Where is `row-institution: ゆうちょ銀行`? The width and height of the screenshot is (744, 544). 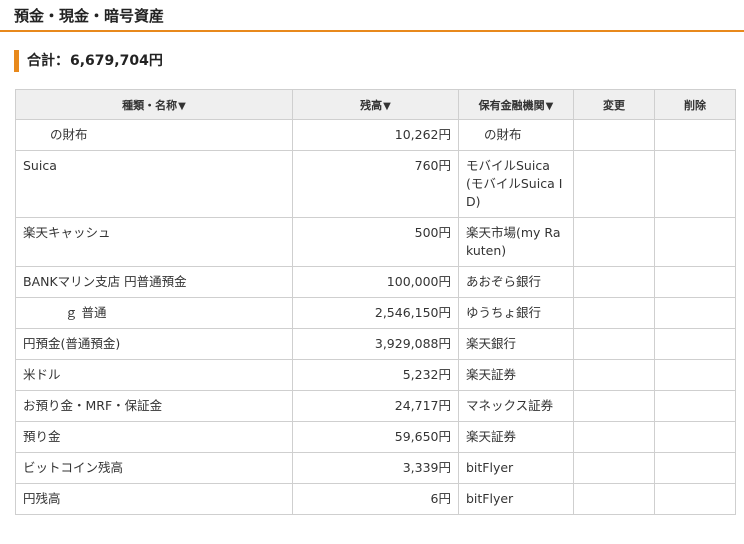
row-institution: ゆうちょ銀行 is located at coordinates (516, 313).